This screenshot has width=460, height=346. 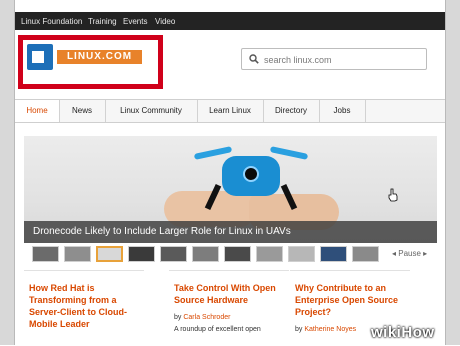 I want to click on topbar-link-video: Video, so click(x=165, y=21).